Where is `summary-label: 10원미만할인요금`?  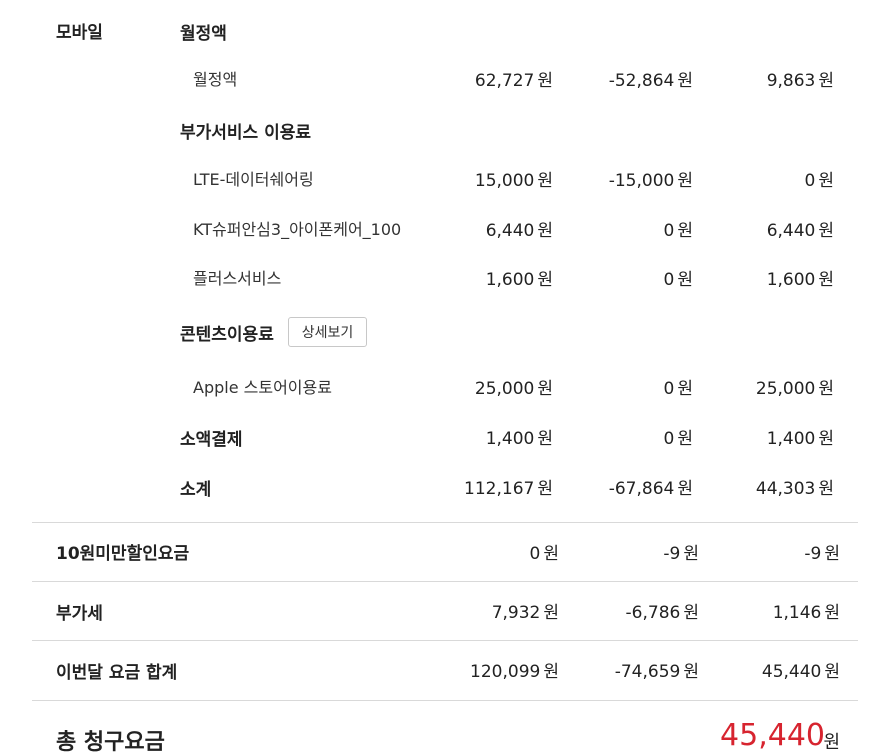 summary-label: 10원미만할인요금 is located at coordinates (123, 554).